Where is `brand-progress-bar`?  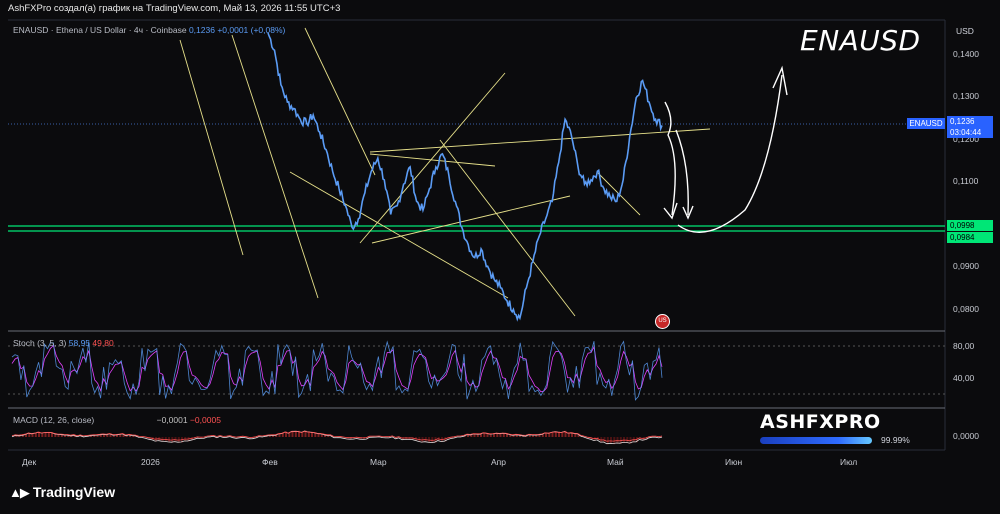 brand-progress-bar is located at coordinates (816, 440).